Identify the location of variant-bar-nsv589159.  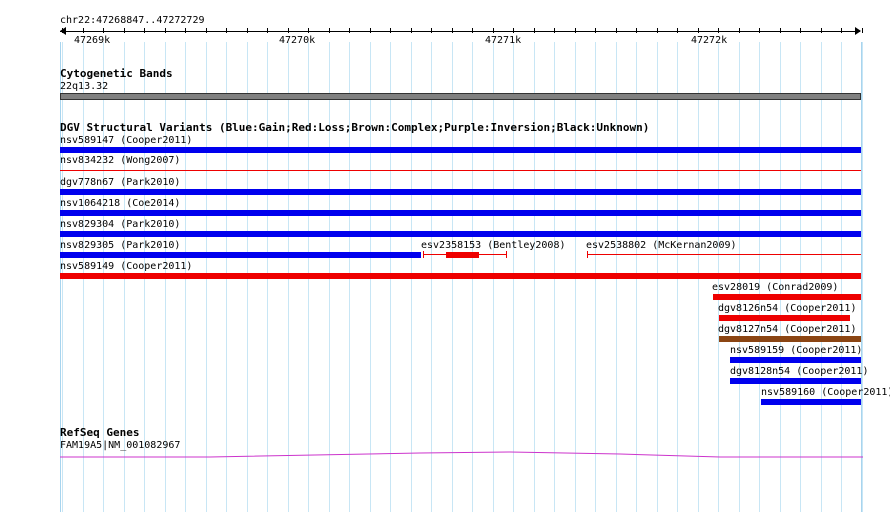
(795, 360).